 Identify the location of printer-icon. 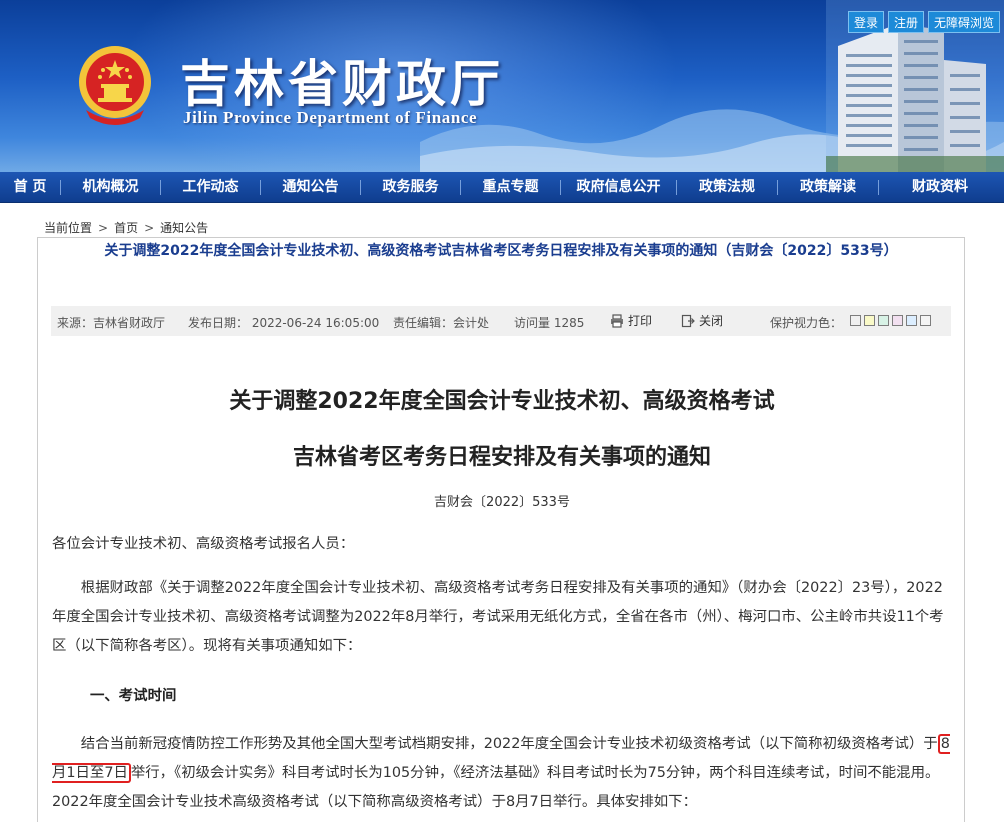
(617, 320).